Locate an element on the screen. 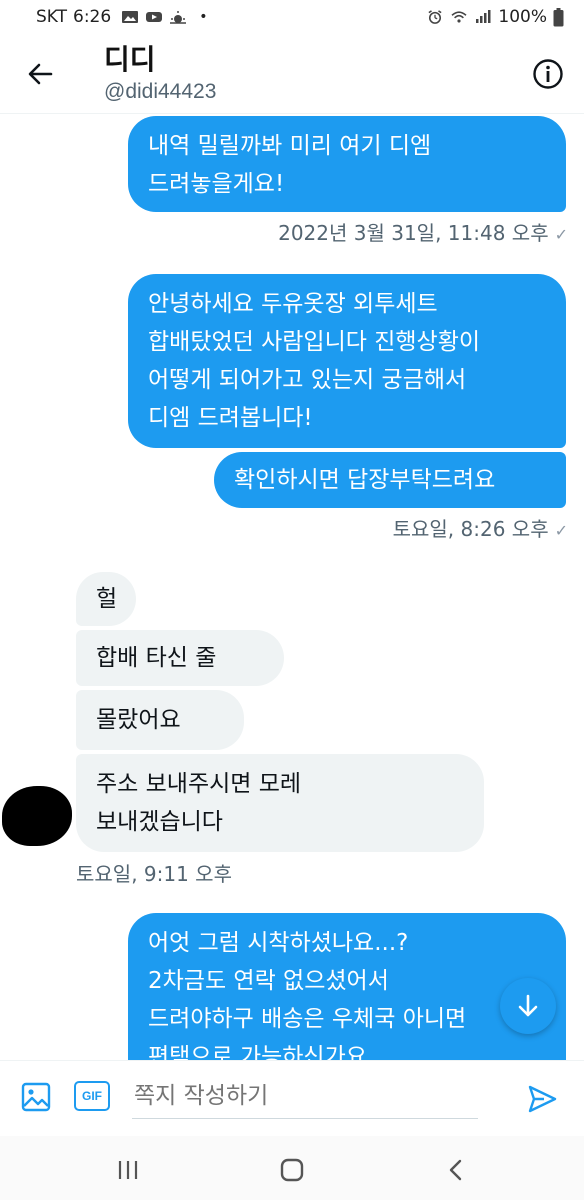 This screenshot has height=1200, width=584. add-image-button is located at coordinates (36, 1097).